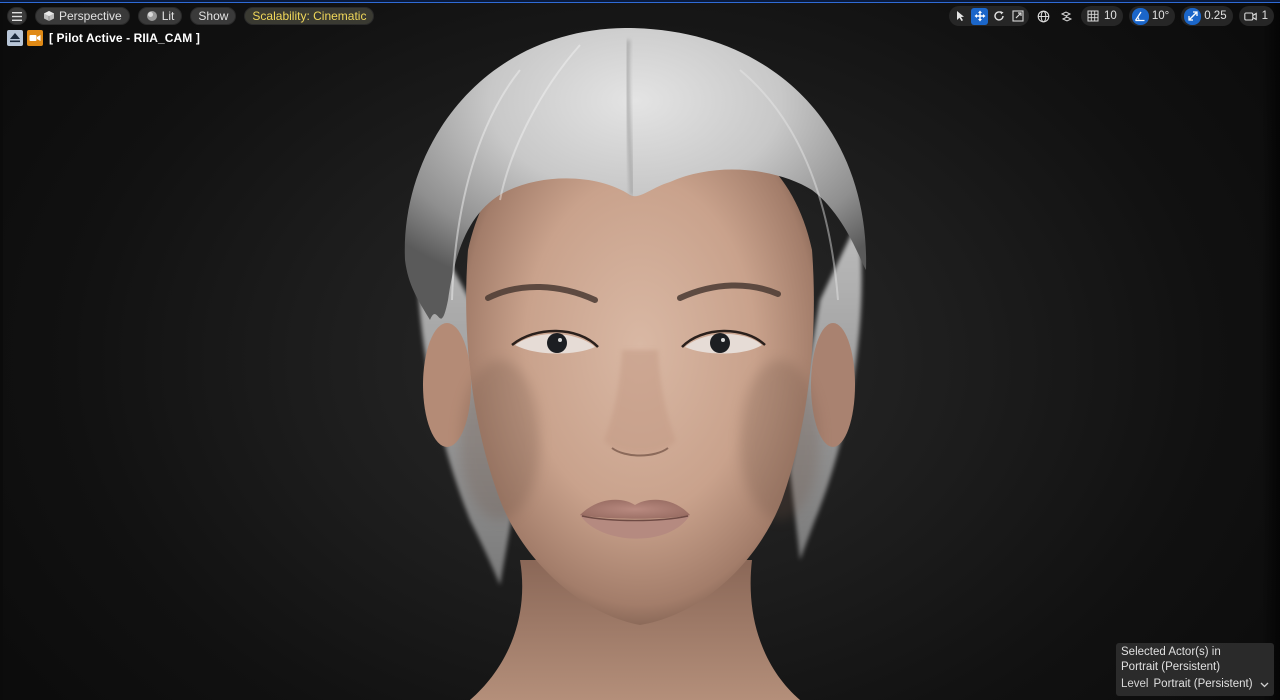 The image size is (1280, 700). What do you see at coordinates (1, 351) in the screenshot?
I see `viewport-left-edge` at bounding box center [1, 351].